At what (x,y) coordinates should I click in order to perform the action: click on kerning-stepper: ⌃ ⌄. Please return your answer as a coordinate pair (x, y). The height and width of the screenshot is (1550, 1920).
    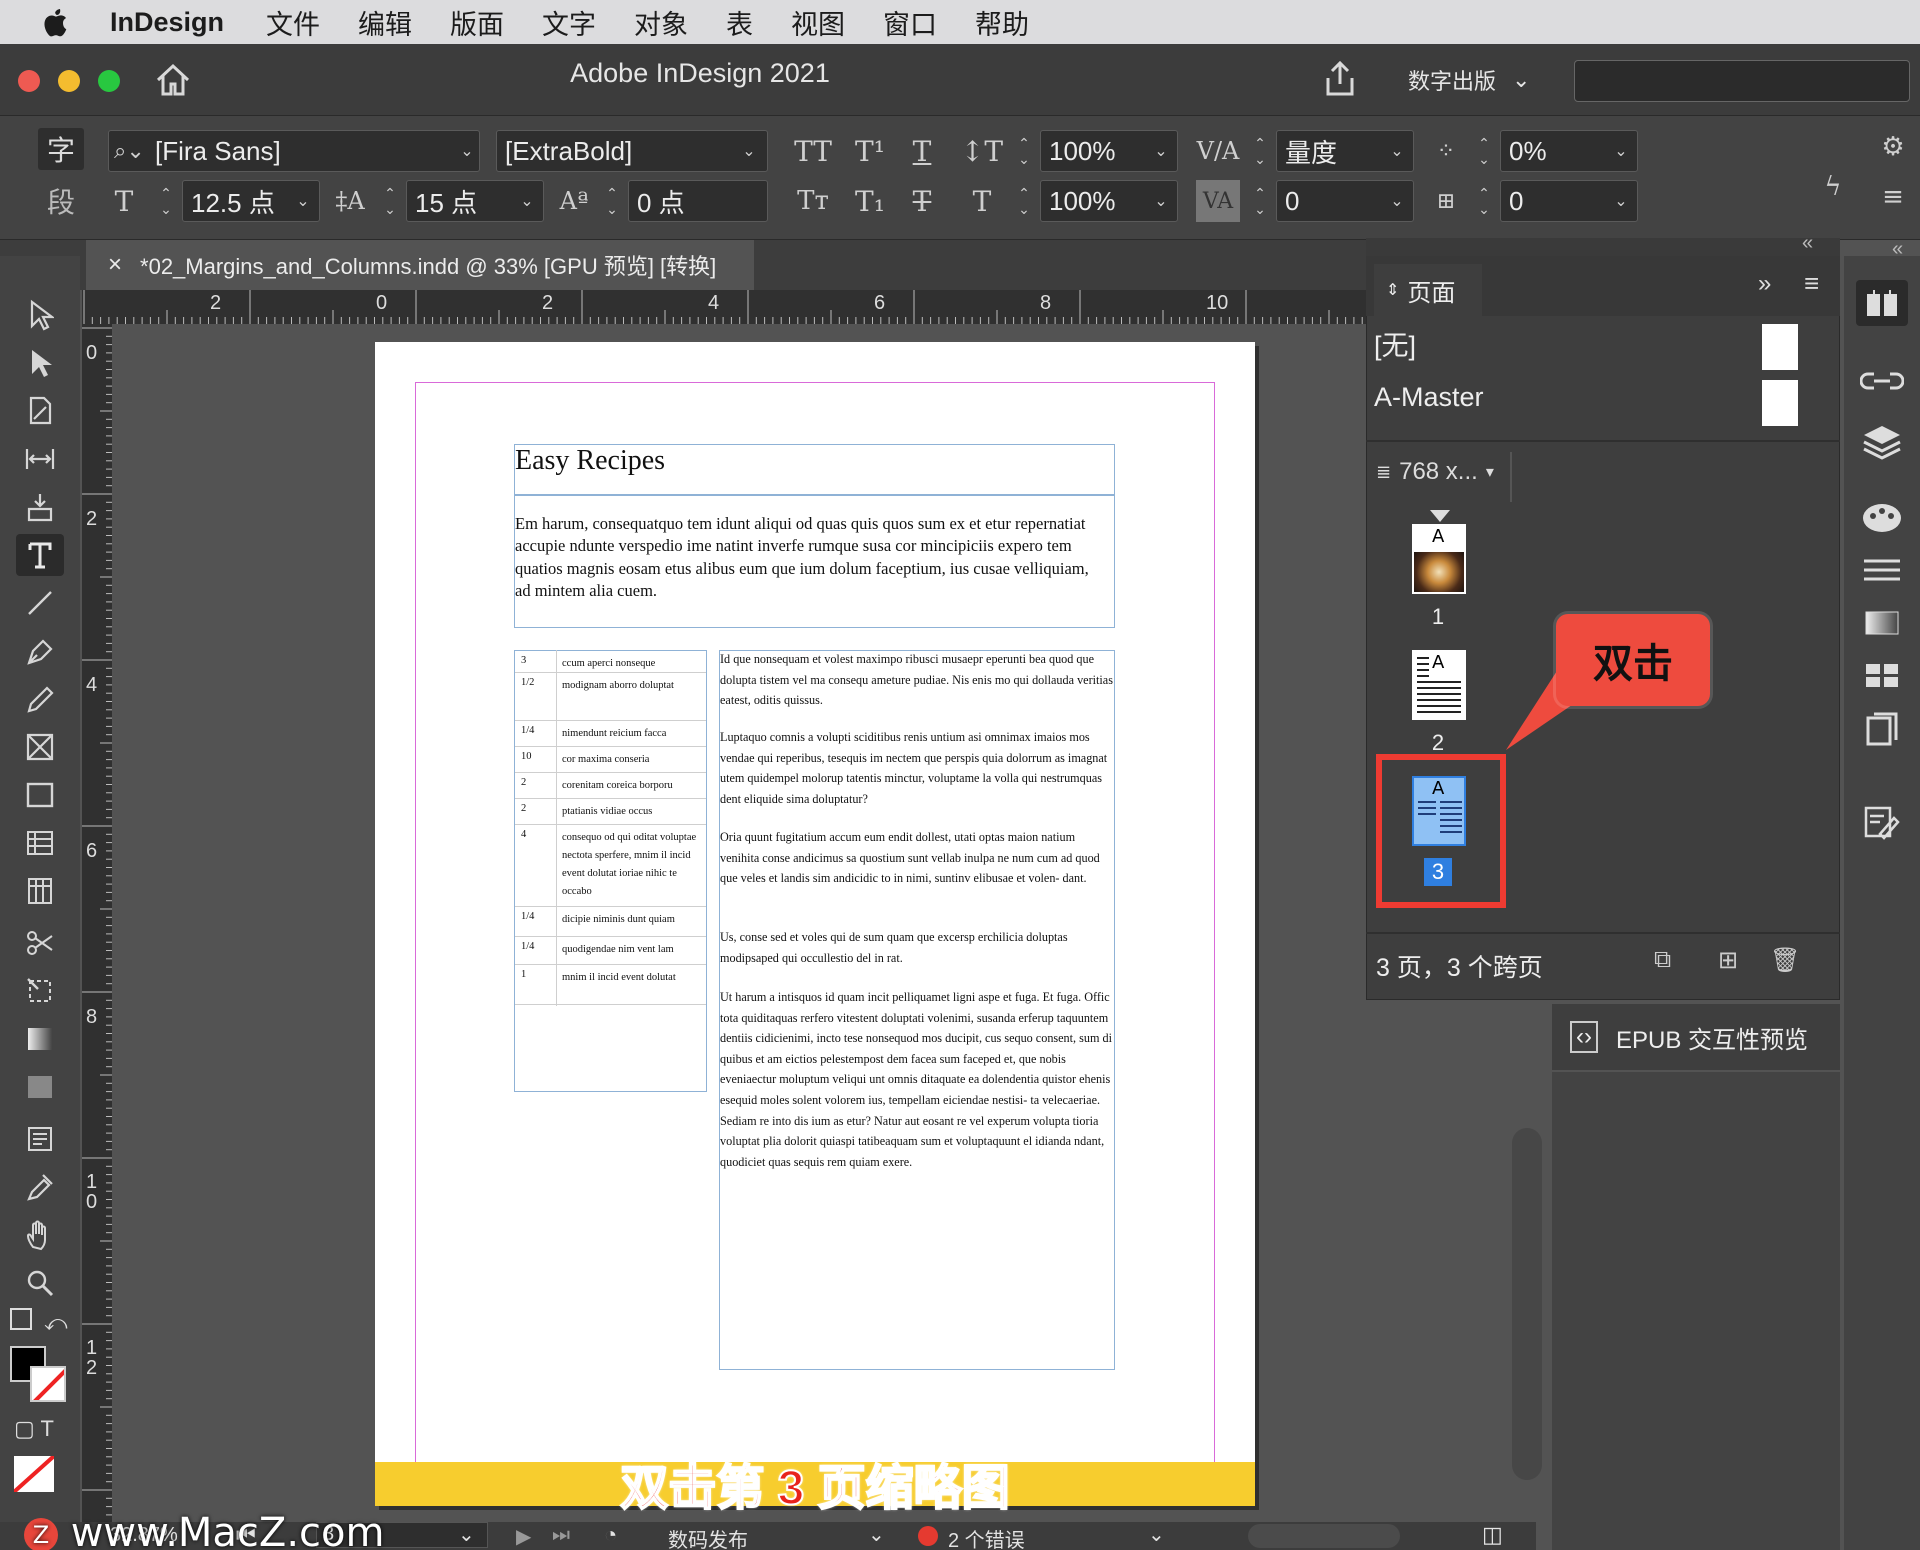
    Looking at the image, I should click on (1260, 151).